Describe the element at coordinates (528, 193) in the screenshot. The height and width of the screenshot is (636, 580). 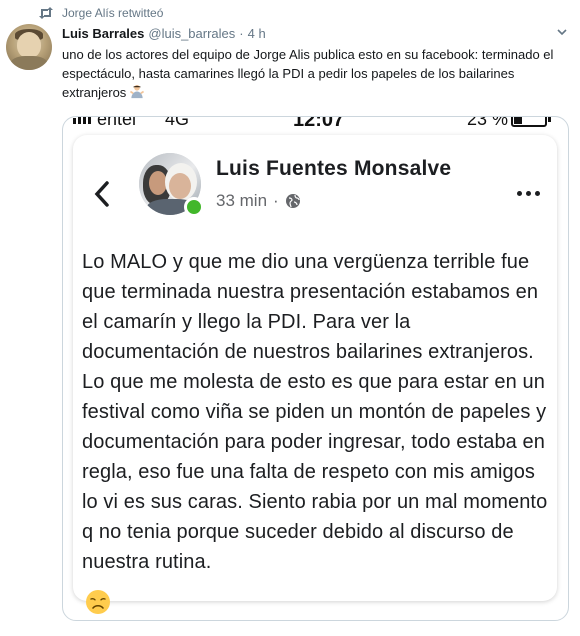
I see `more-options-icon` at that location.